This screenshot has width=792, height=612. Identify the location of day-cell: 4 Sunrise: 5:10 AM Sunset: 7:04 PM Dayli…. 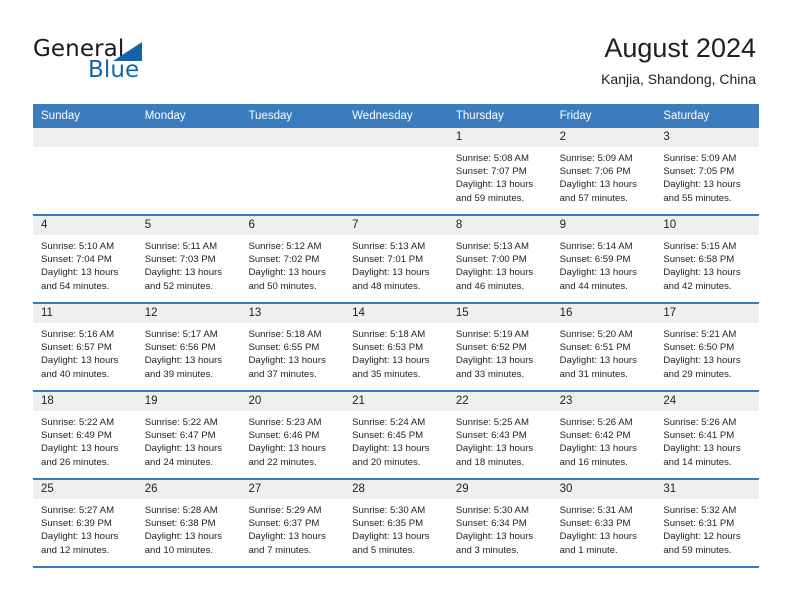
(85, 259).